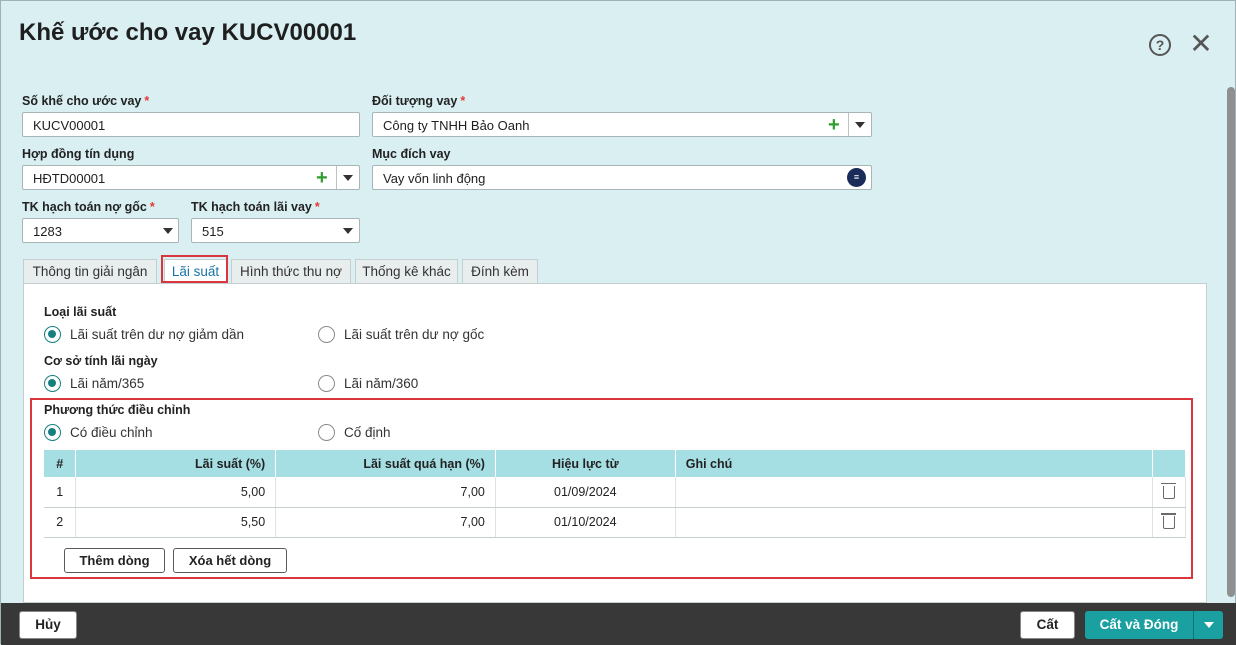  Describe the element at coordinates (176, 492) in the screenshot. I see `cell-rate: 5,00` at that location.